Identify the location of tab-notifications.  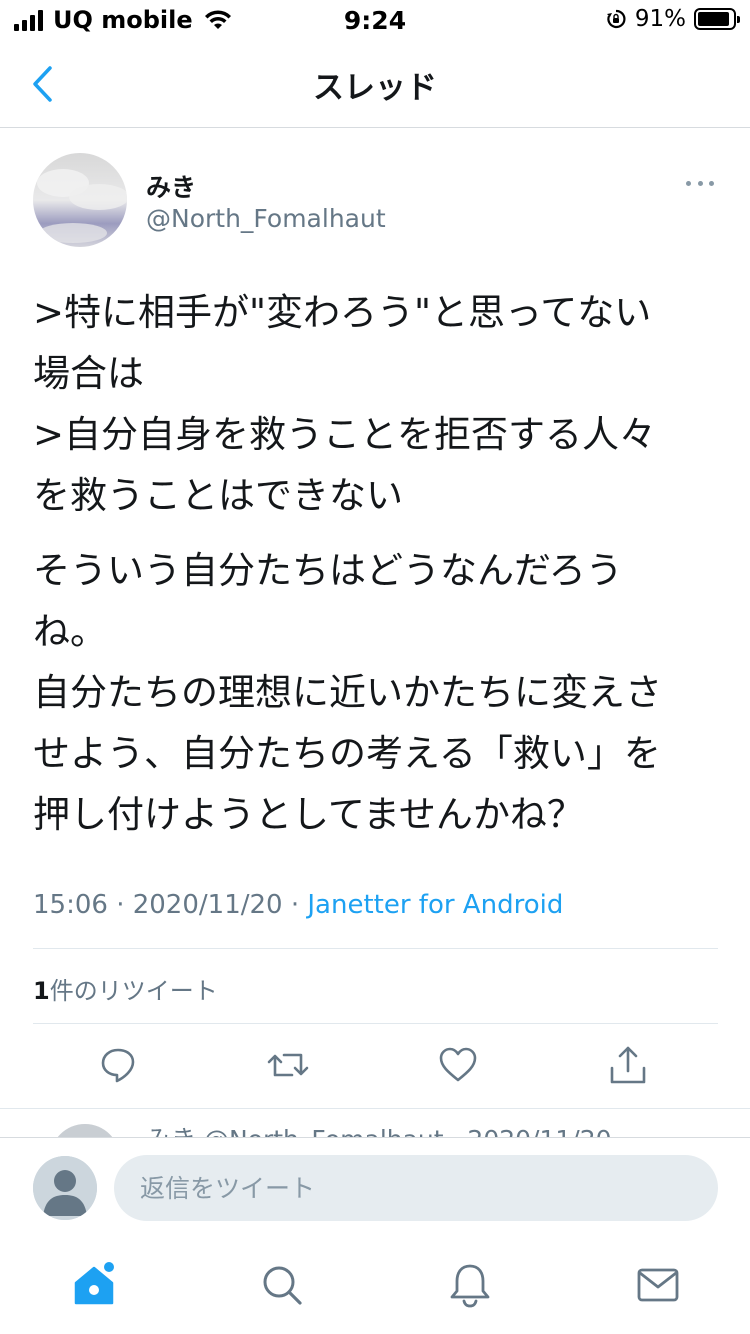
(470, 1285).